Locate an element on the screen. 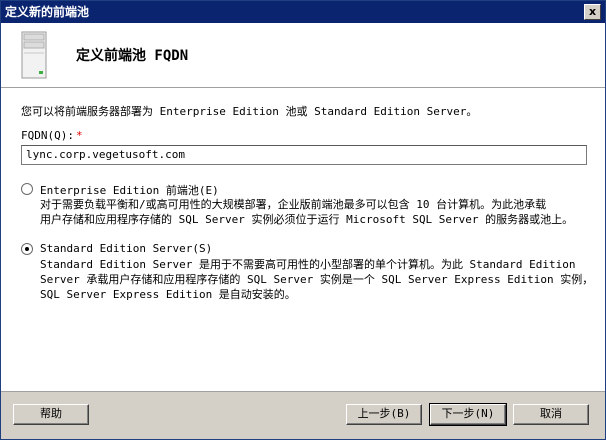 The width and height of the screenshot is (606, 440). fqdn-label-text: FQDN(Q): is located at coordinates (47, 135).